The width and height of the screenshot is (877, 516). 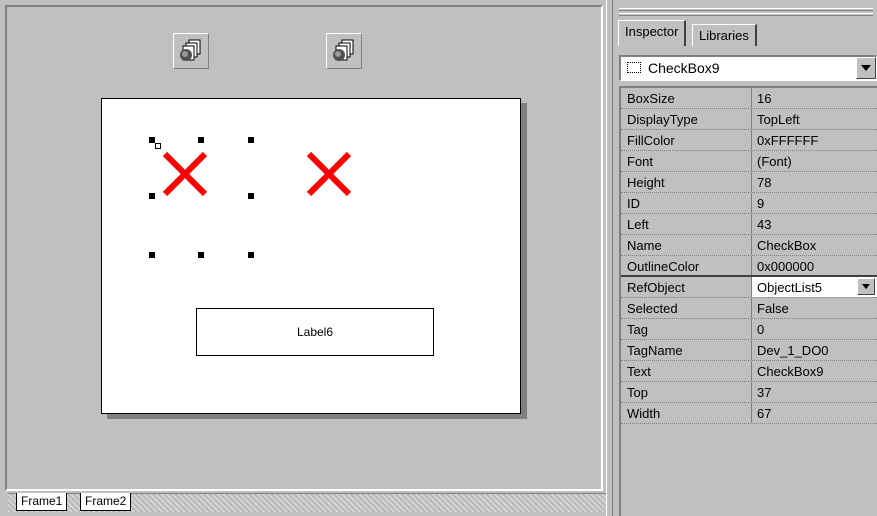 What do you see at coordinates (651, 98) in the screenshot?
I see `property-name: BoxSize` at bounding box center [651, 98].